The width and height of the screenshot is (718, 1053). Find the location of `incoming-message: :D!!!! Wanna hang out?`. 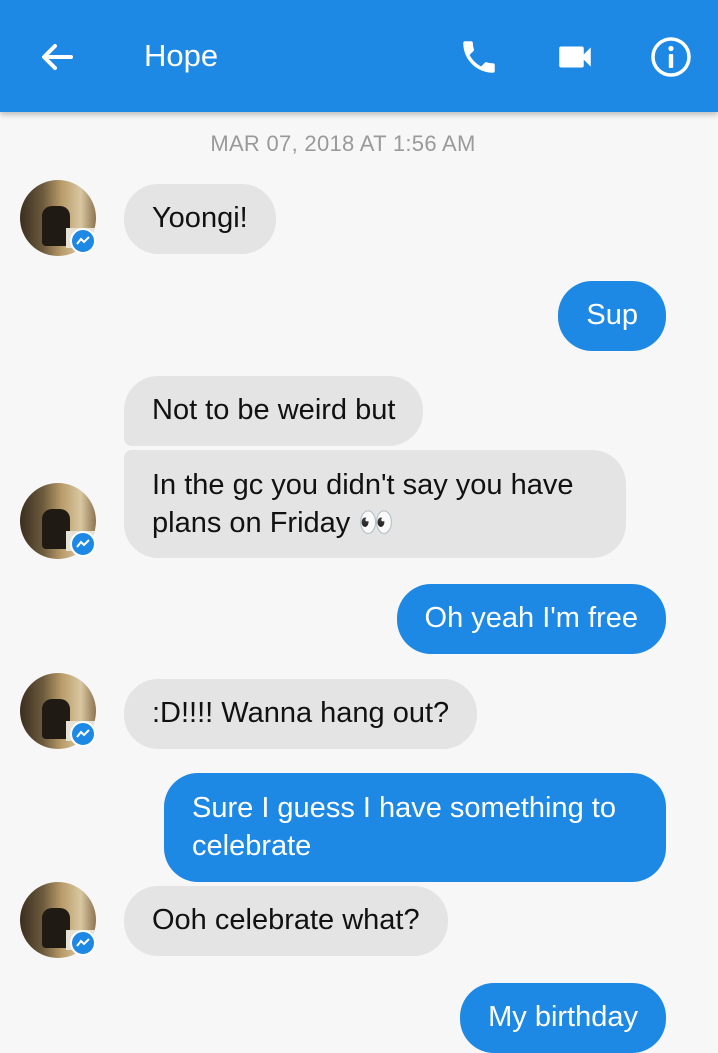

incoming-message: :D!!!! Wanna hang out? is located at coordinates (301, 714).